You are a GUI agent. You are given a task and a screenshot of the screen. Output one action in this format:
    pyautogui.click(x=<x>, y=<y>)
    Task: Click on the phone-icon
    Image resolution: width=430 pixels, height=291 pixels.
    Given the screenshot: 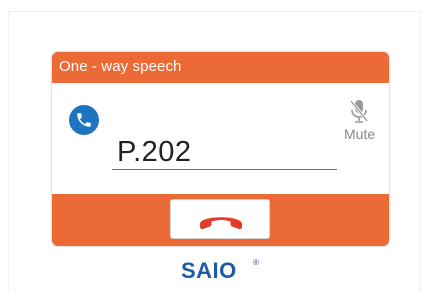 What is the action you would take?
    pyautogui.click(x=84, y=120)
    